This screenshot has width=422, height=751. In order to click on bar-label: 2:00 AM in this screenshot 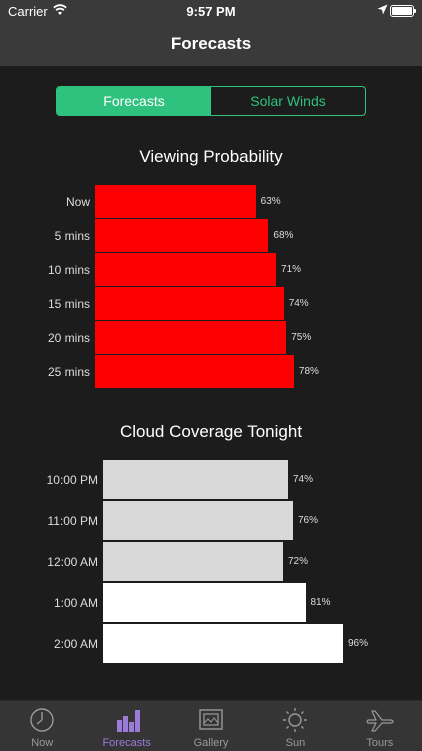, I will do `click(75, 643)`.